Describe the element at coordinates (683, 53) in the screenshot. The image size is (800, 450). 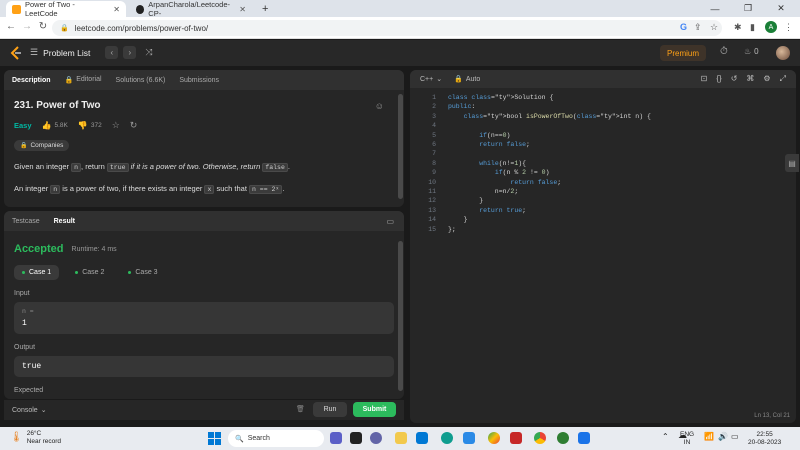
I see `premium-button: Premium` at that location.